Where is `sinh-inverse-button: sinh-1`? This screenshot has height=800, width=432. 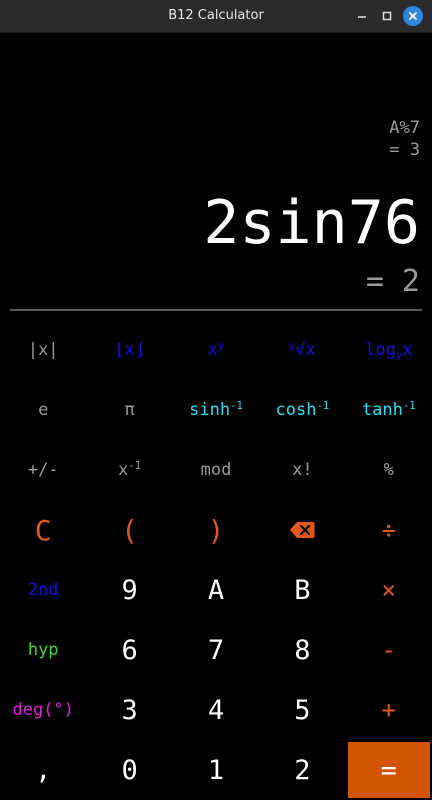 sinh-inverse-button: sinh-1 is located at coordinates (216, 410).